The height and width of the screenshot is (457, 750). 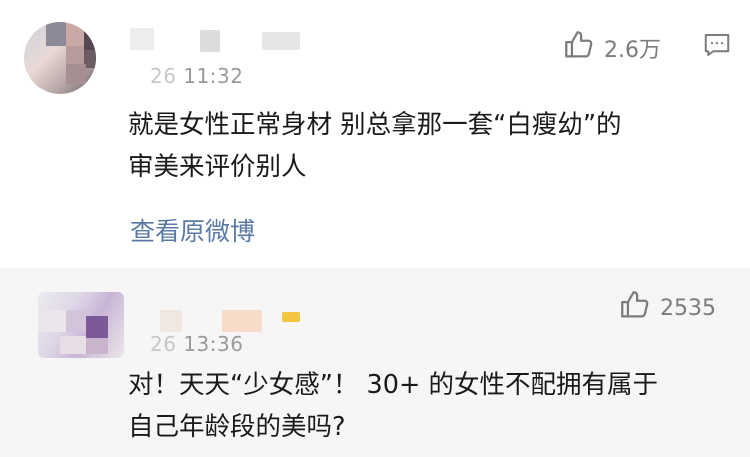 What do you see at coordinates (393, 406) in the screenshot?
I see `comment-text: 对！天天“少女感”！ 30+ 的女性不配拥有属于 自己年龄段的美吗?` at bounding box center [393, 406].